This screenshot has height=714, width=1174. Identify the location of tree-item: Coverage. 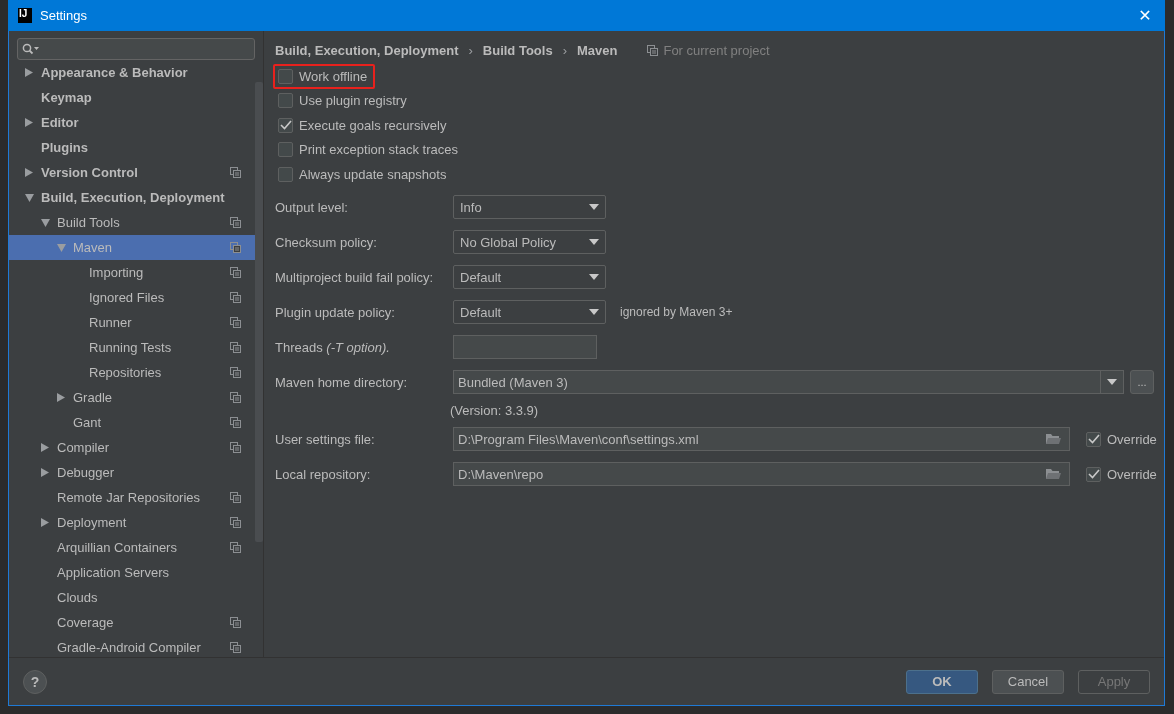
(132, 622).